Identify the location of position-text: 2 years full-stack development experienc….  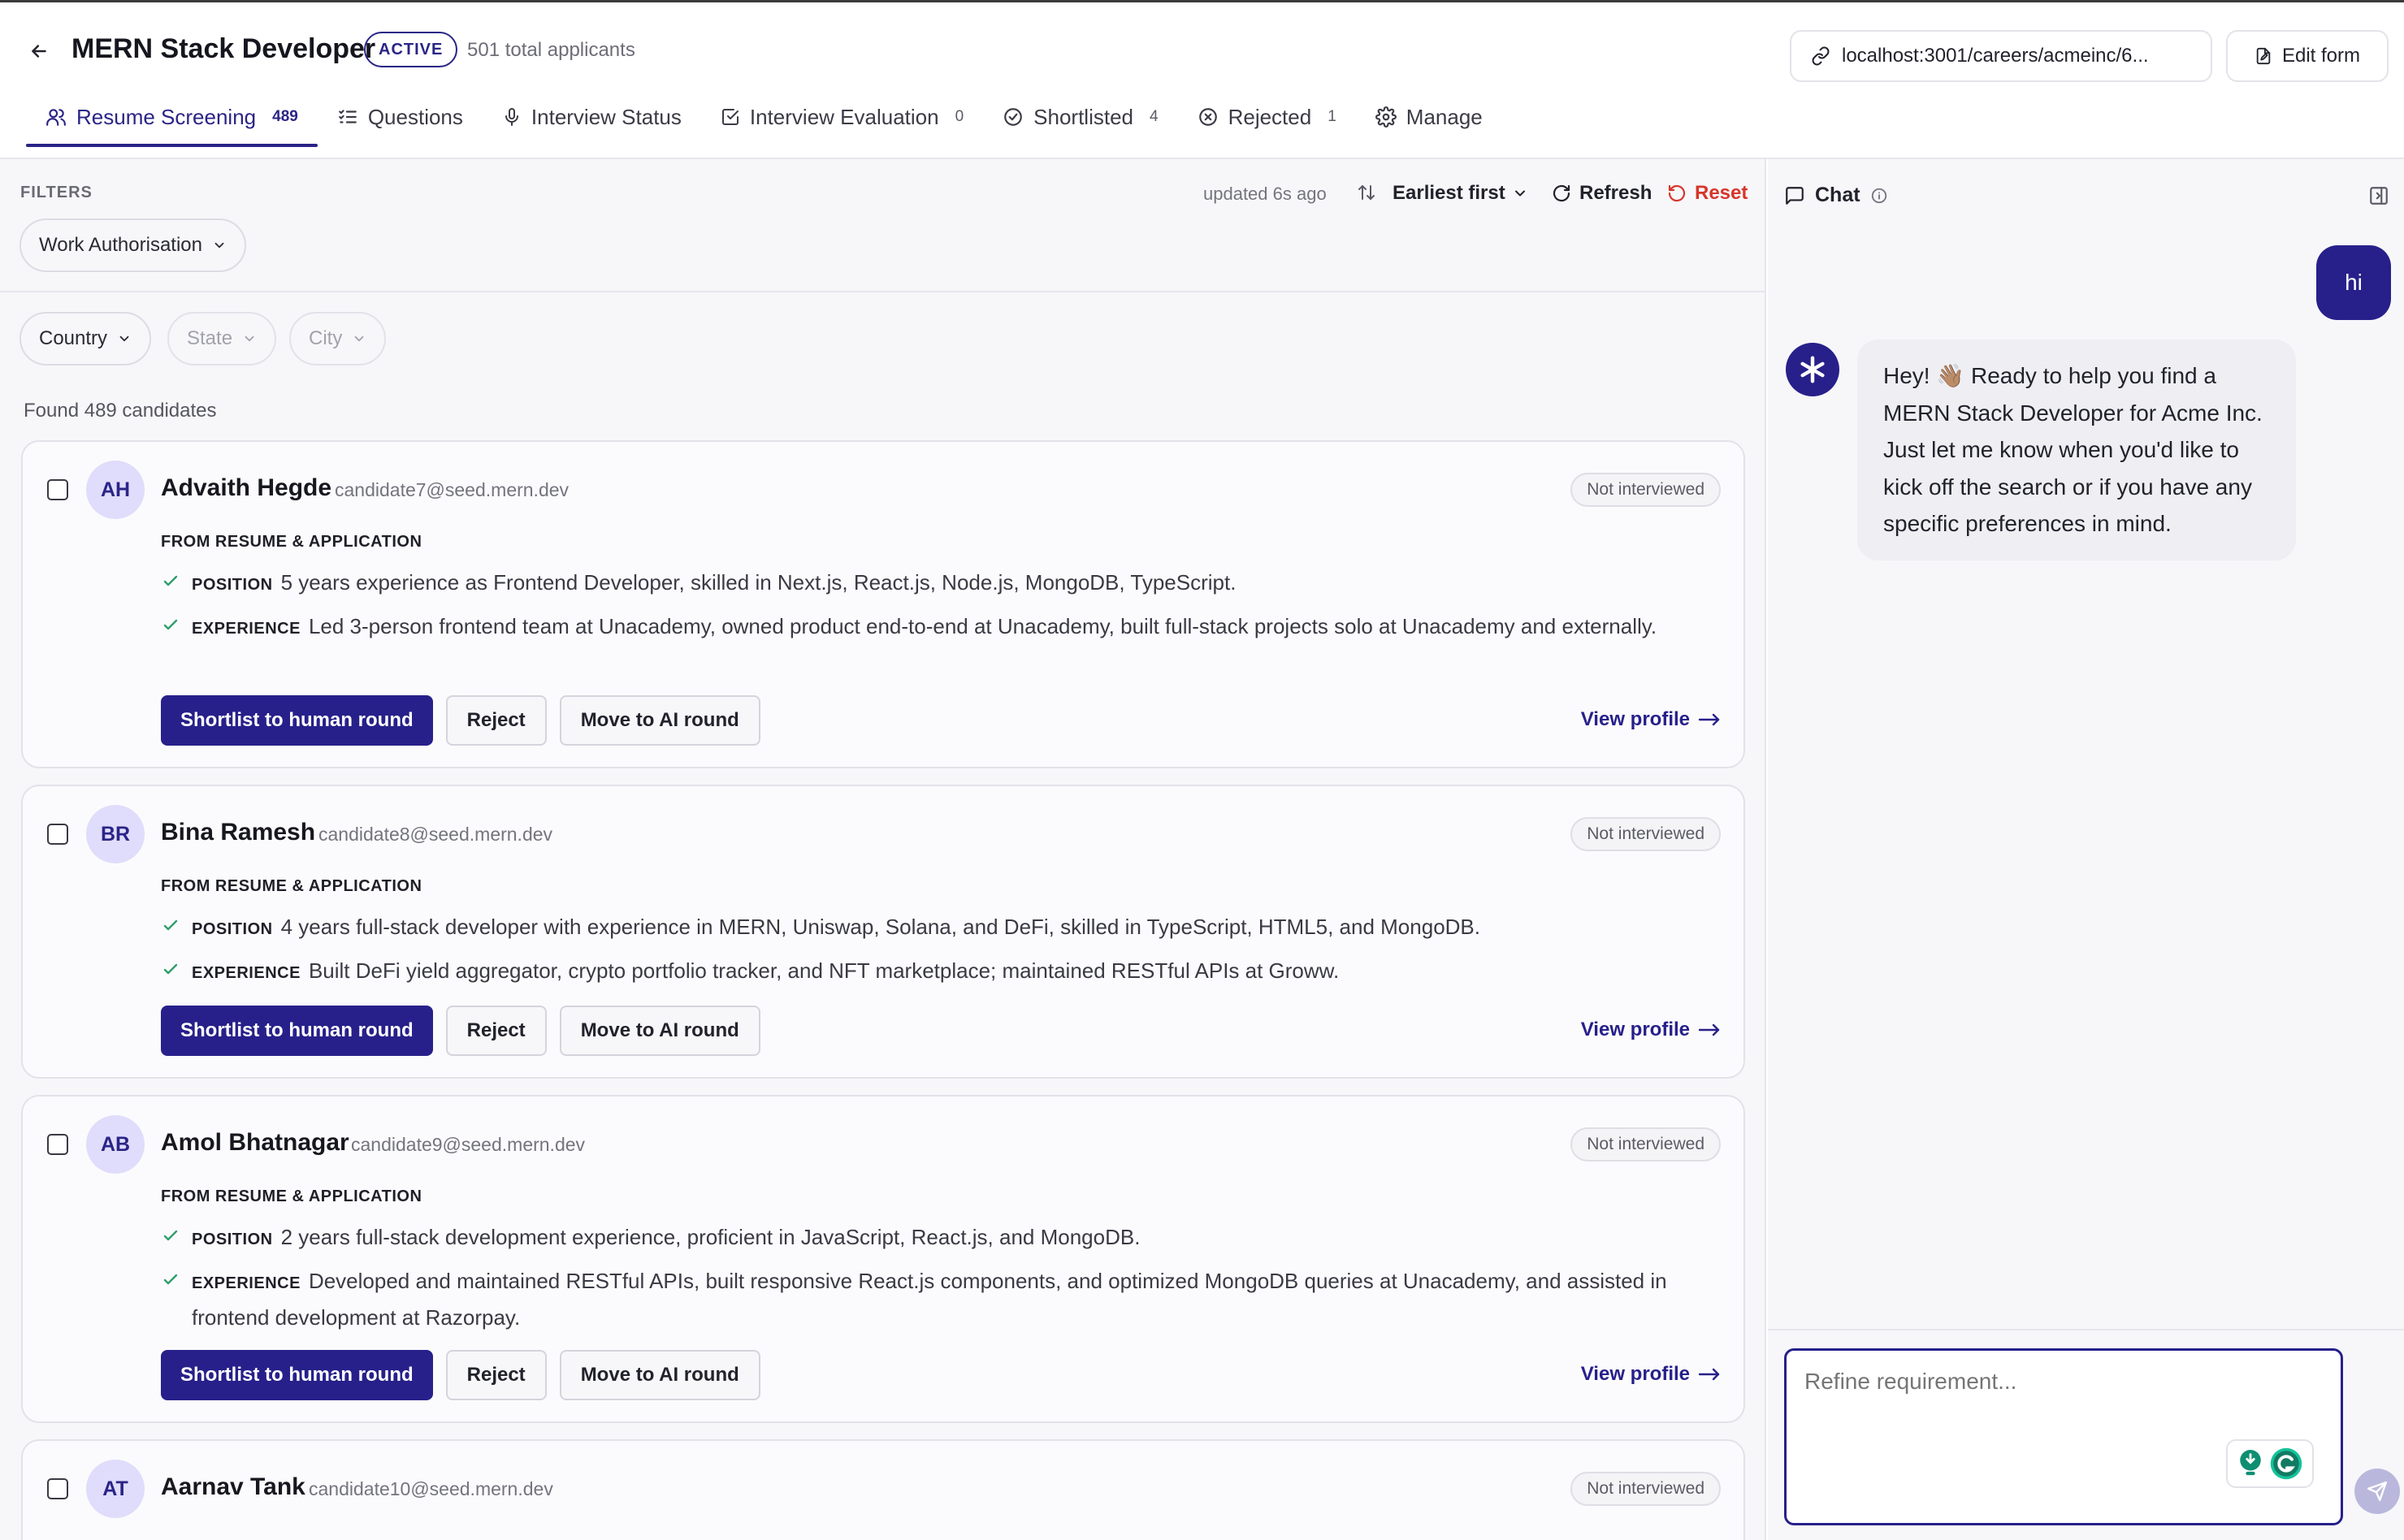
(710, 1237).